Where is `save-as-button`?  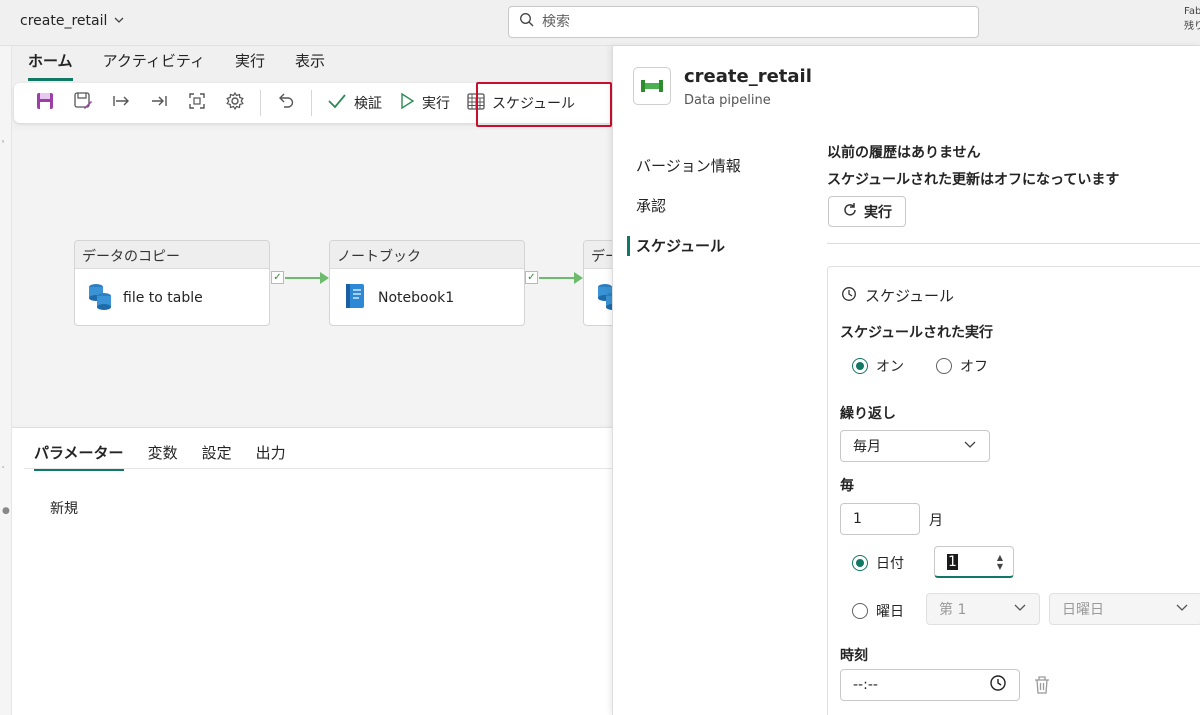 save-as-button is located at coordinates (83, 103).